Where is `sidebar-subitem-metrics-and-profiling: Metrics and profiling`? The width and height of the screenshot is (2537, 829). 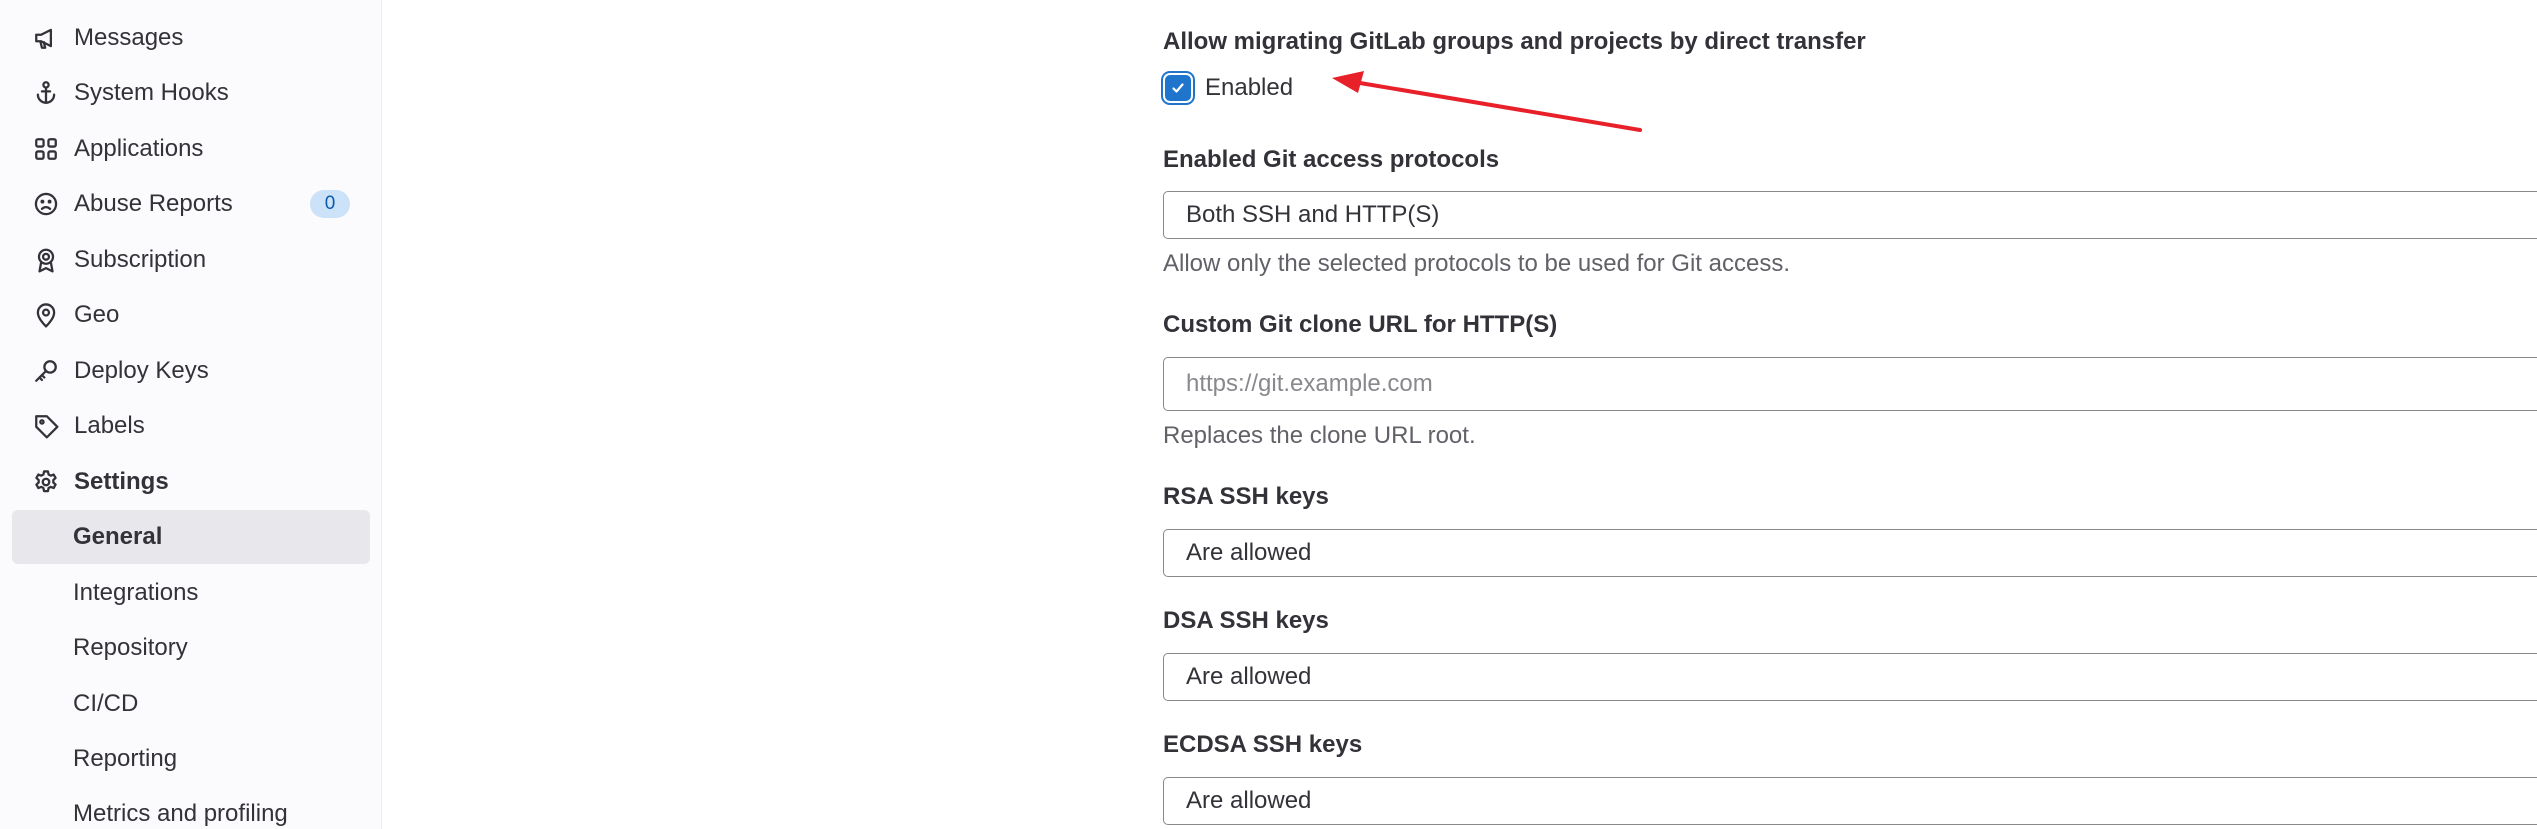 sidebar-subitem-metrics-and-profiling: Metrics and profiling is located at coordinates (191, 808).